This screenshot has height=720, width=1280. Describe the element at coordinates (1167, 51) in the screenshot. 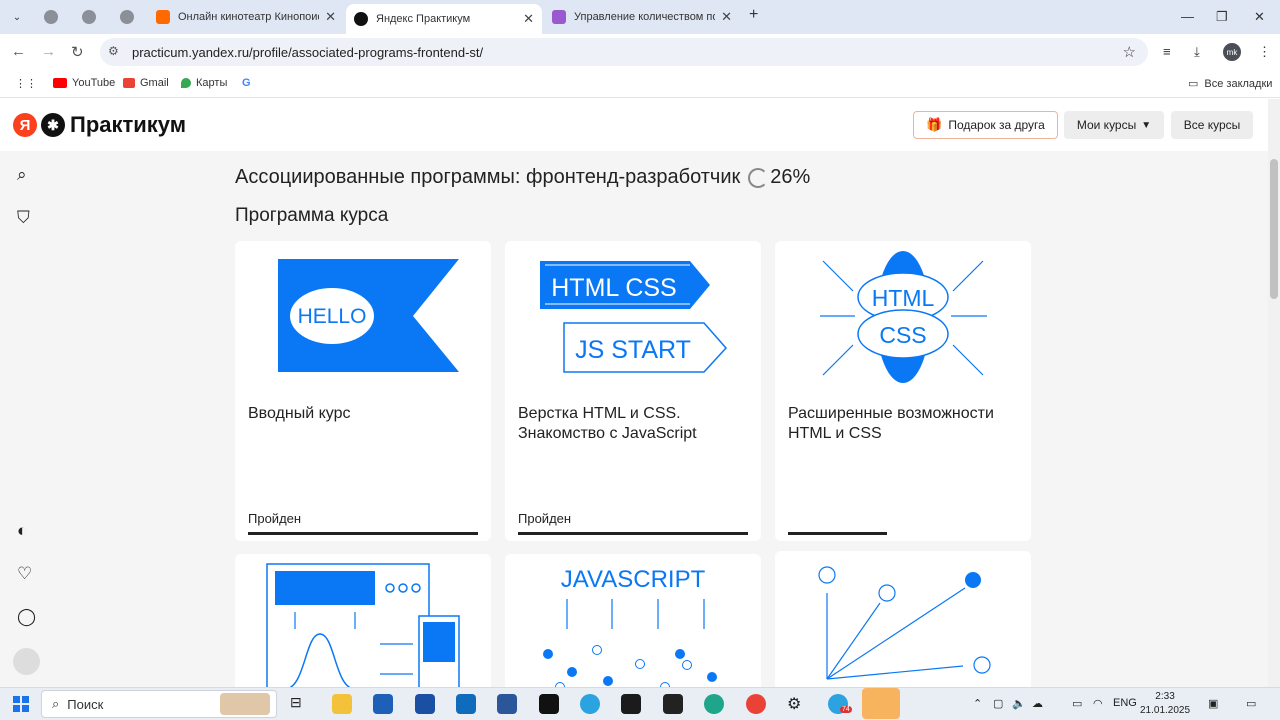

I see `media-controls-icon: ≡` at that location.